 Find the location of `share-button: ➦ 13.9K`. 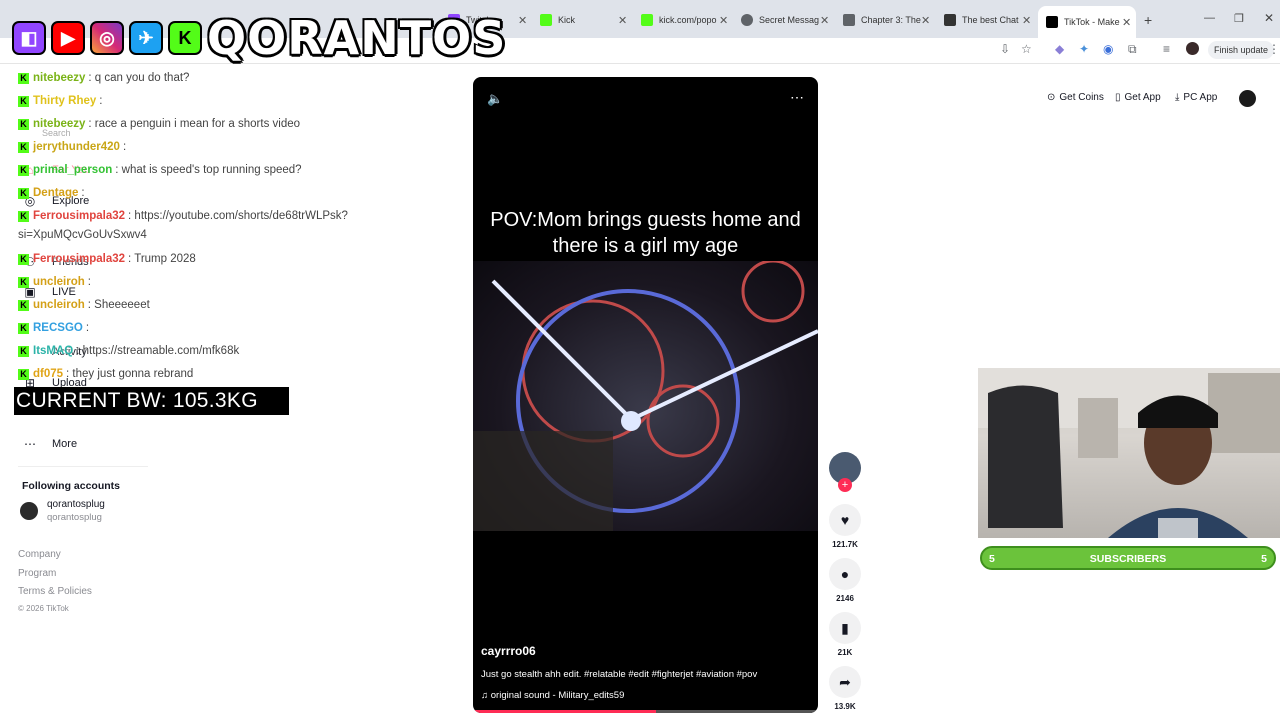

share-button: ➦ 13.9K is located at coordinates (845, 688).